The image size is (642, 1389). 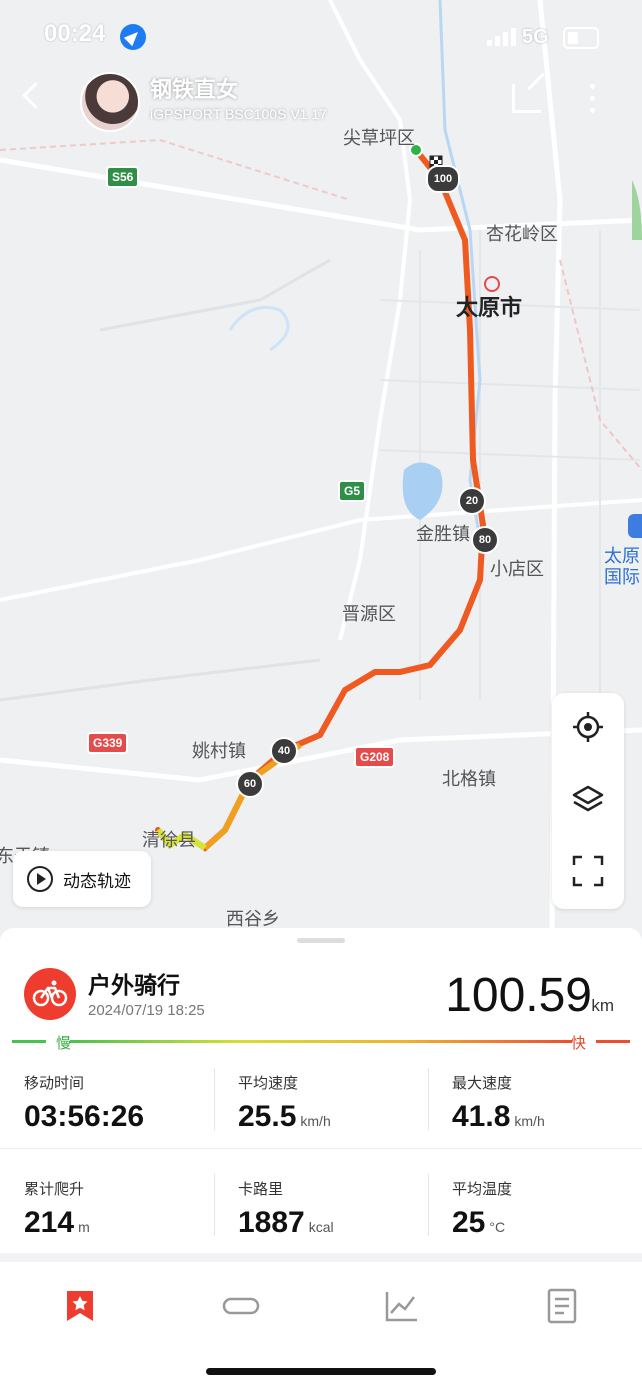 What do you see at coordinates (84, 1227) in the screenshot?
I see `stat-unit: m` at bounding box center [84, 1227].